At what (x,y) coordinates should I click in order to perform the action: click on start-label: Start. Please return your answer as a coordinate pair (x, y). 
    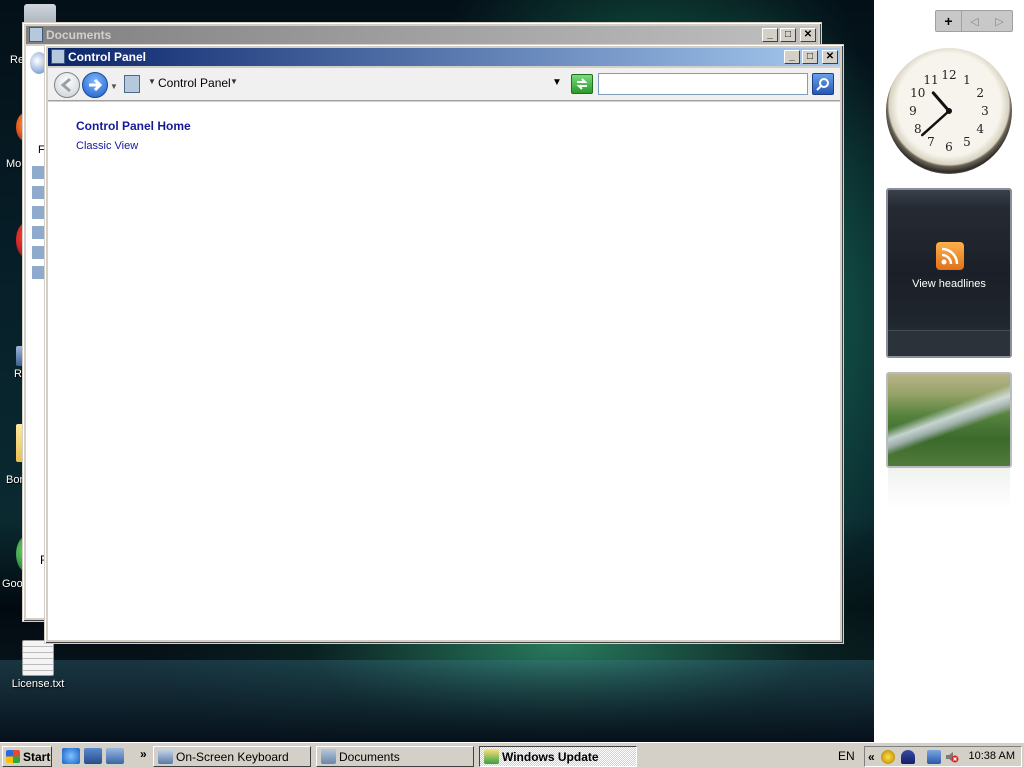
    Looking at the image, I should click on (37, 756).